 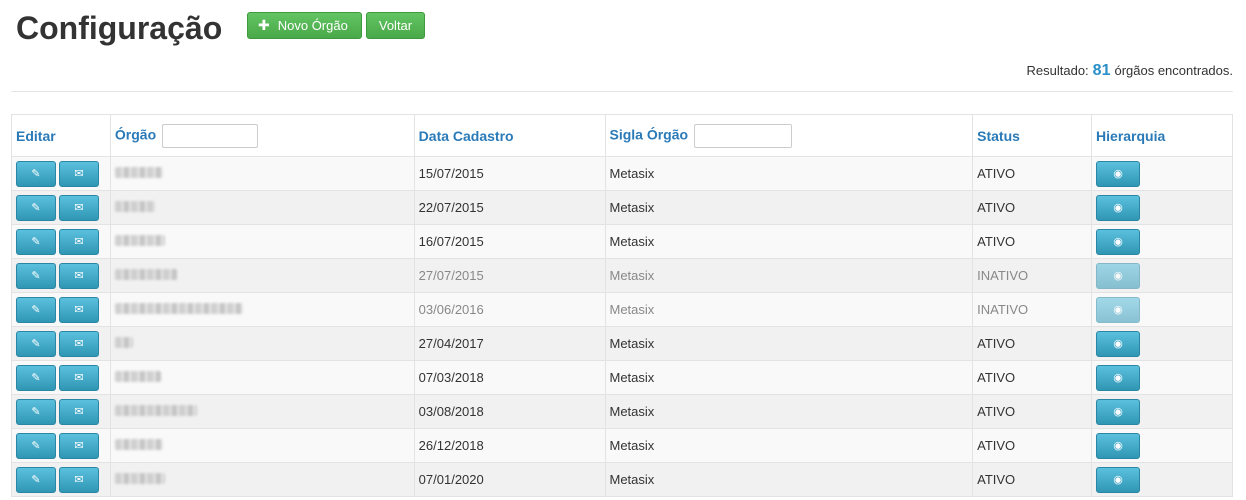 What do you see at coordinates (262, 135) in the screenshot?
I see `column-header-orgao: Órgão` at bounding box center [262, 135].